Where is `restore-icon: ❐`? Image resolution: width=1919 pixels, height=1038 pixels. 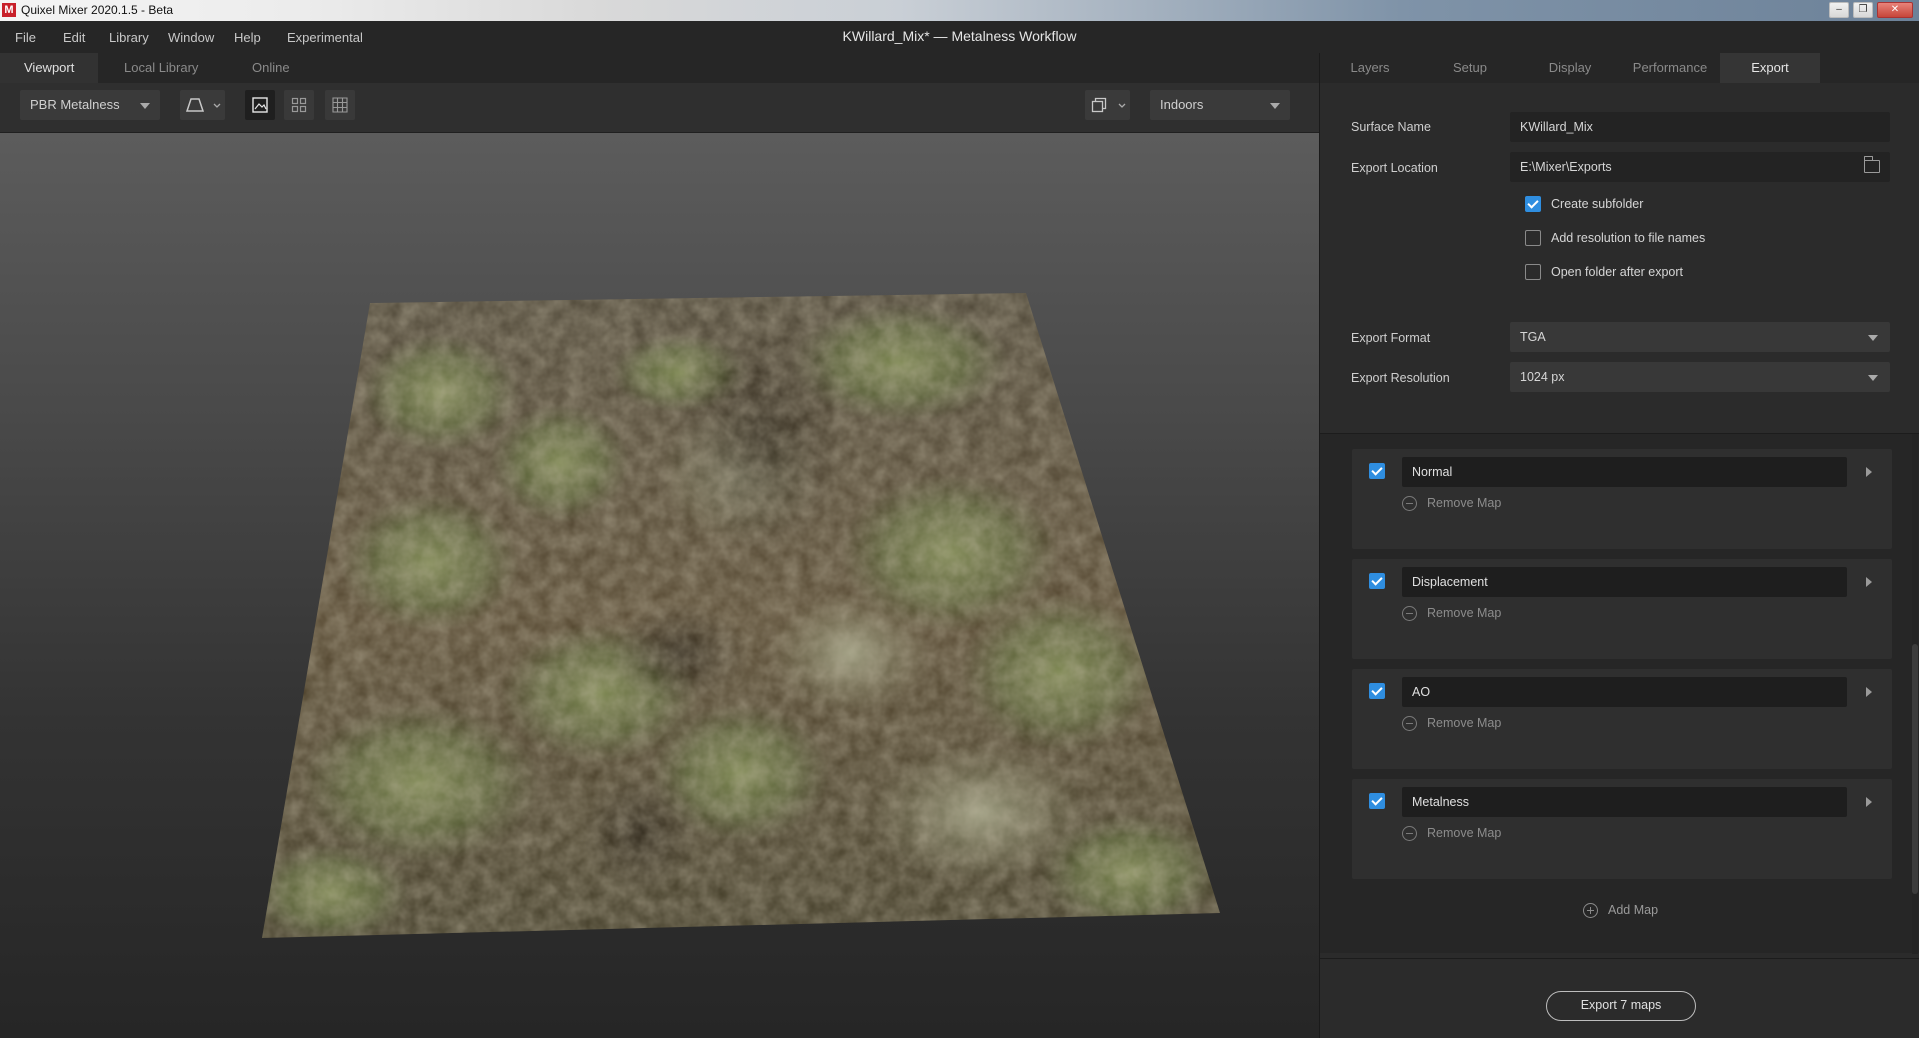 restore-icon: ❐ is located at coordinates (1863, 10).